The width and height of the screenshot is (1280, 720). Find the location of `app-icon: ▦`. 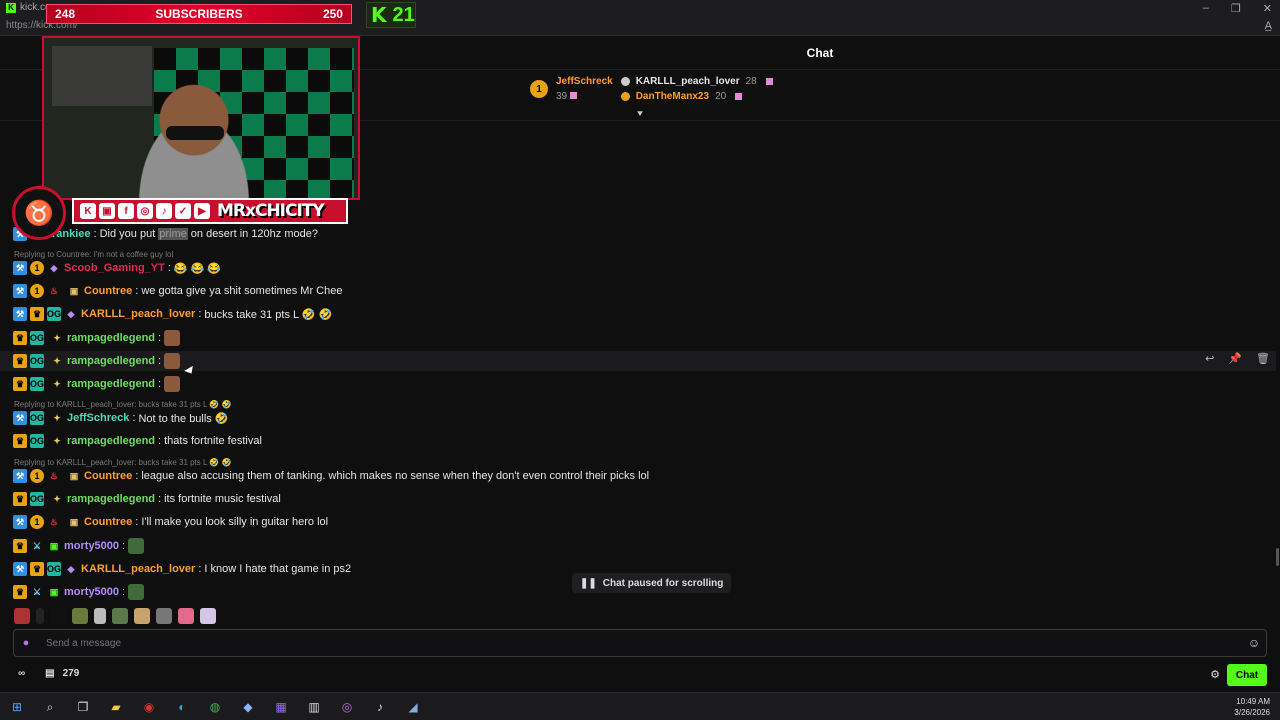

app-icon: ▦ is located at coordinates (281, 707).